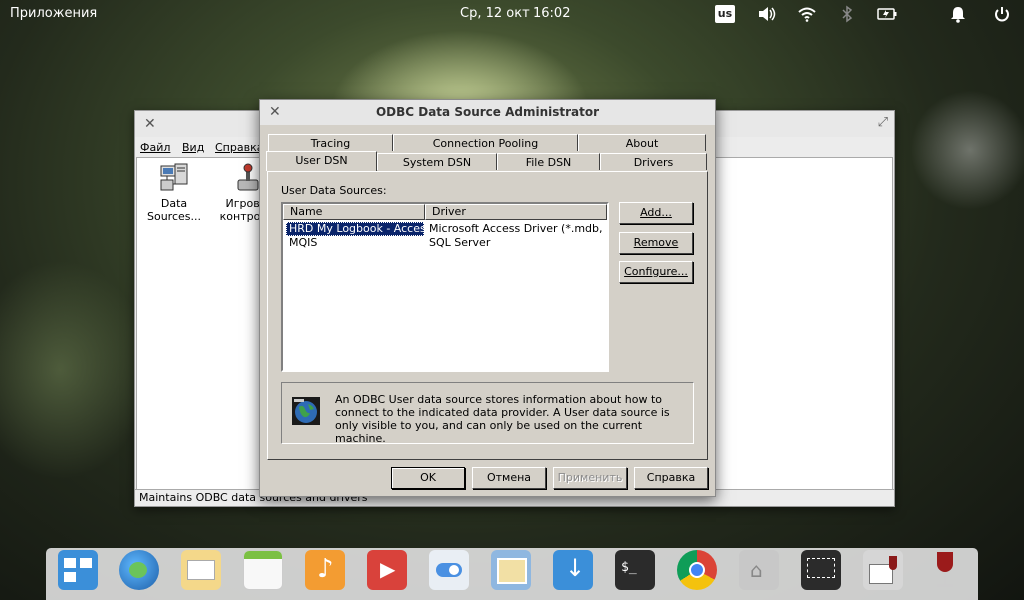 The image size is (1024, 600). What do you see at coordinates (485, 142) in the screenshot?
I see `tab-connection-pooling: Connection Pooling` at bounding box center [485, 142].